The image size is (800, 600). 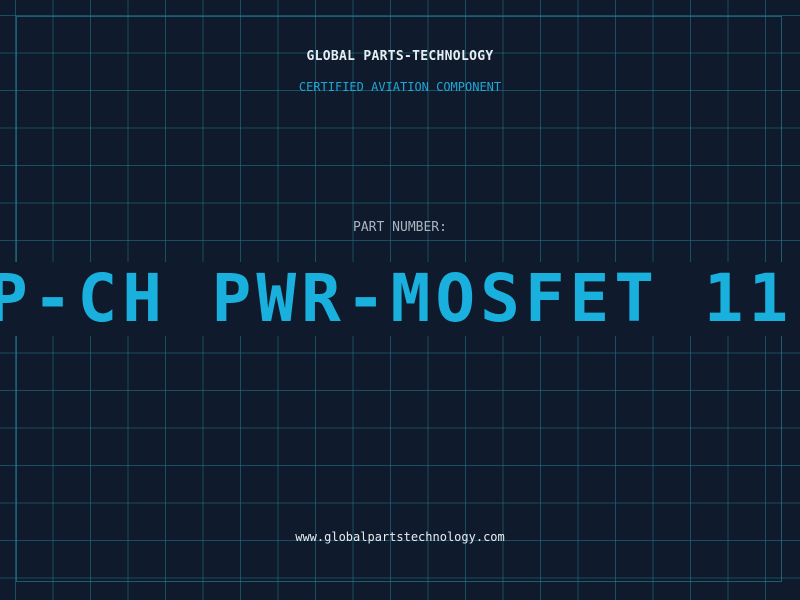 I want to click on website-url: www.globalpartstechnology.com, so click(x=400, y=537).